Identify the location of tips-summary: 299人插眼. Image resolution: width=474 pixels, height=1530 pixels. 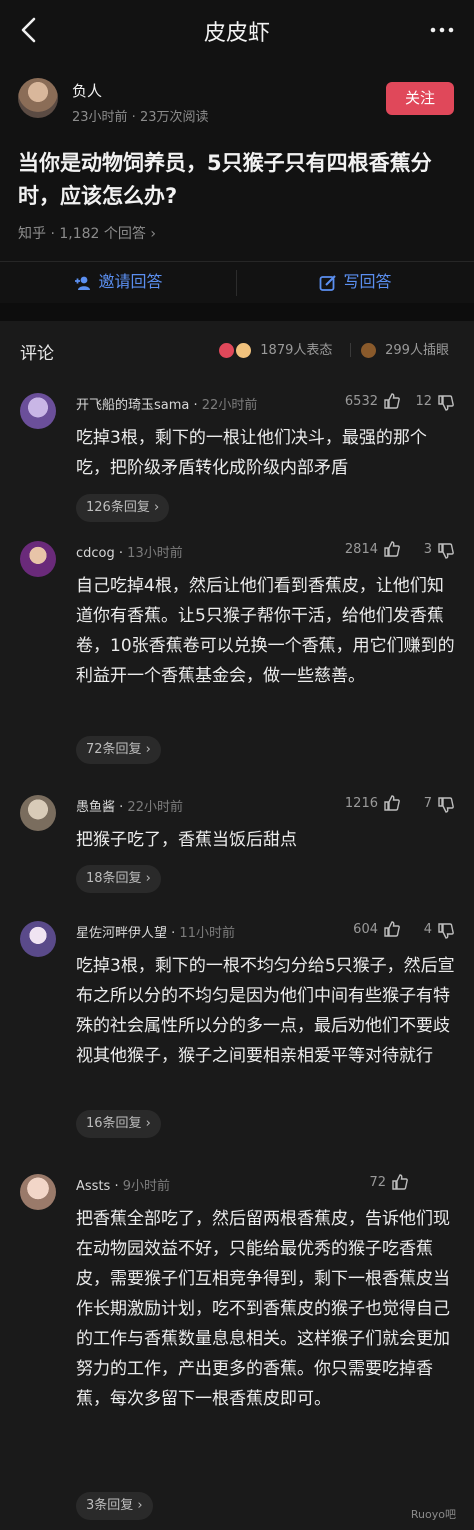
(404, 349).